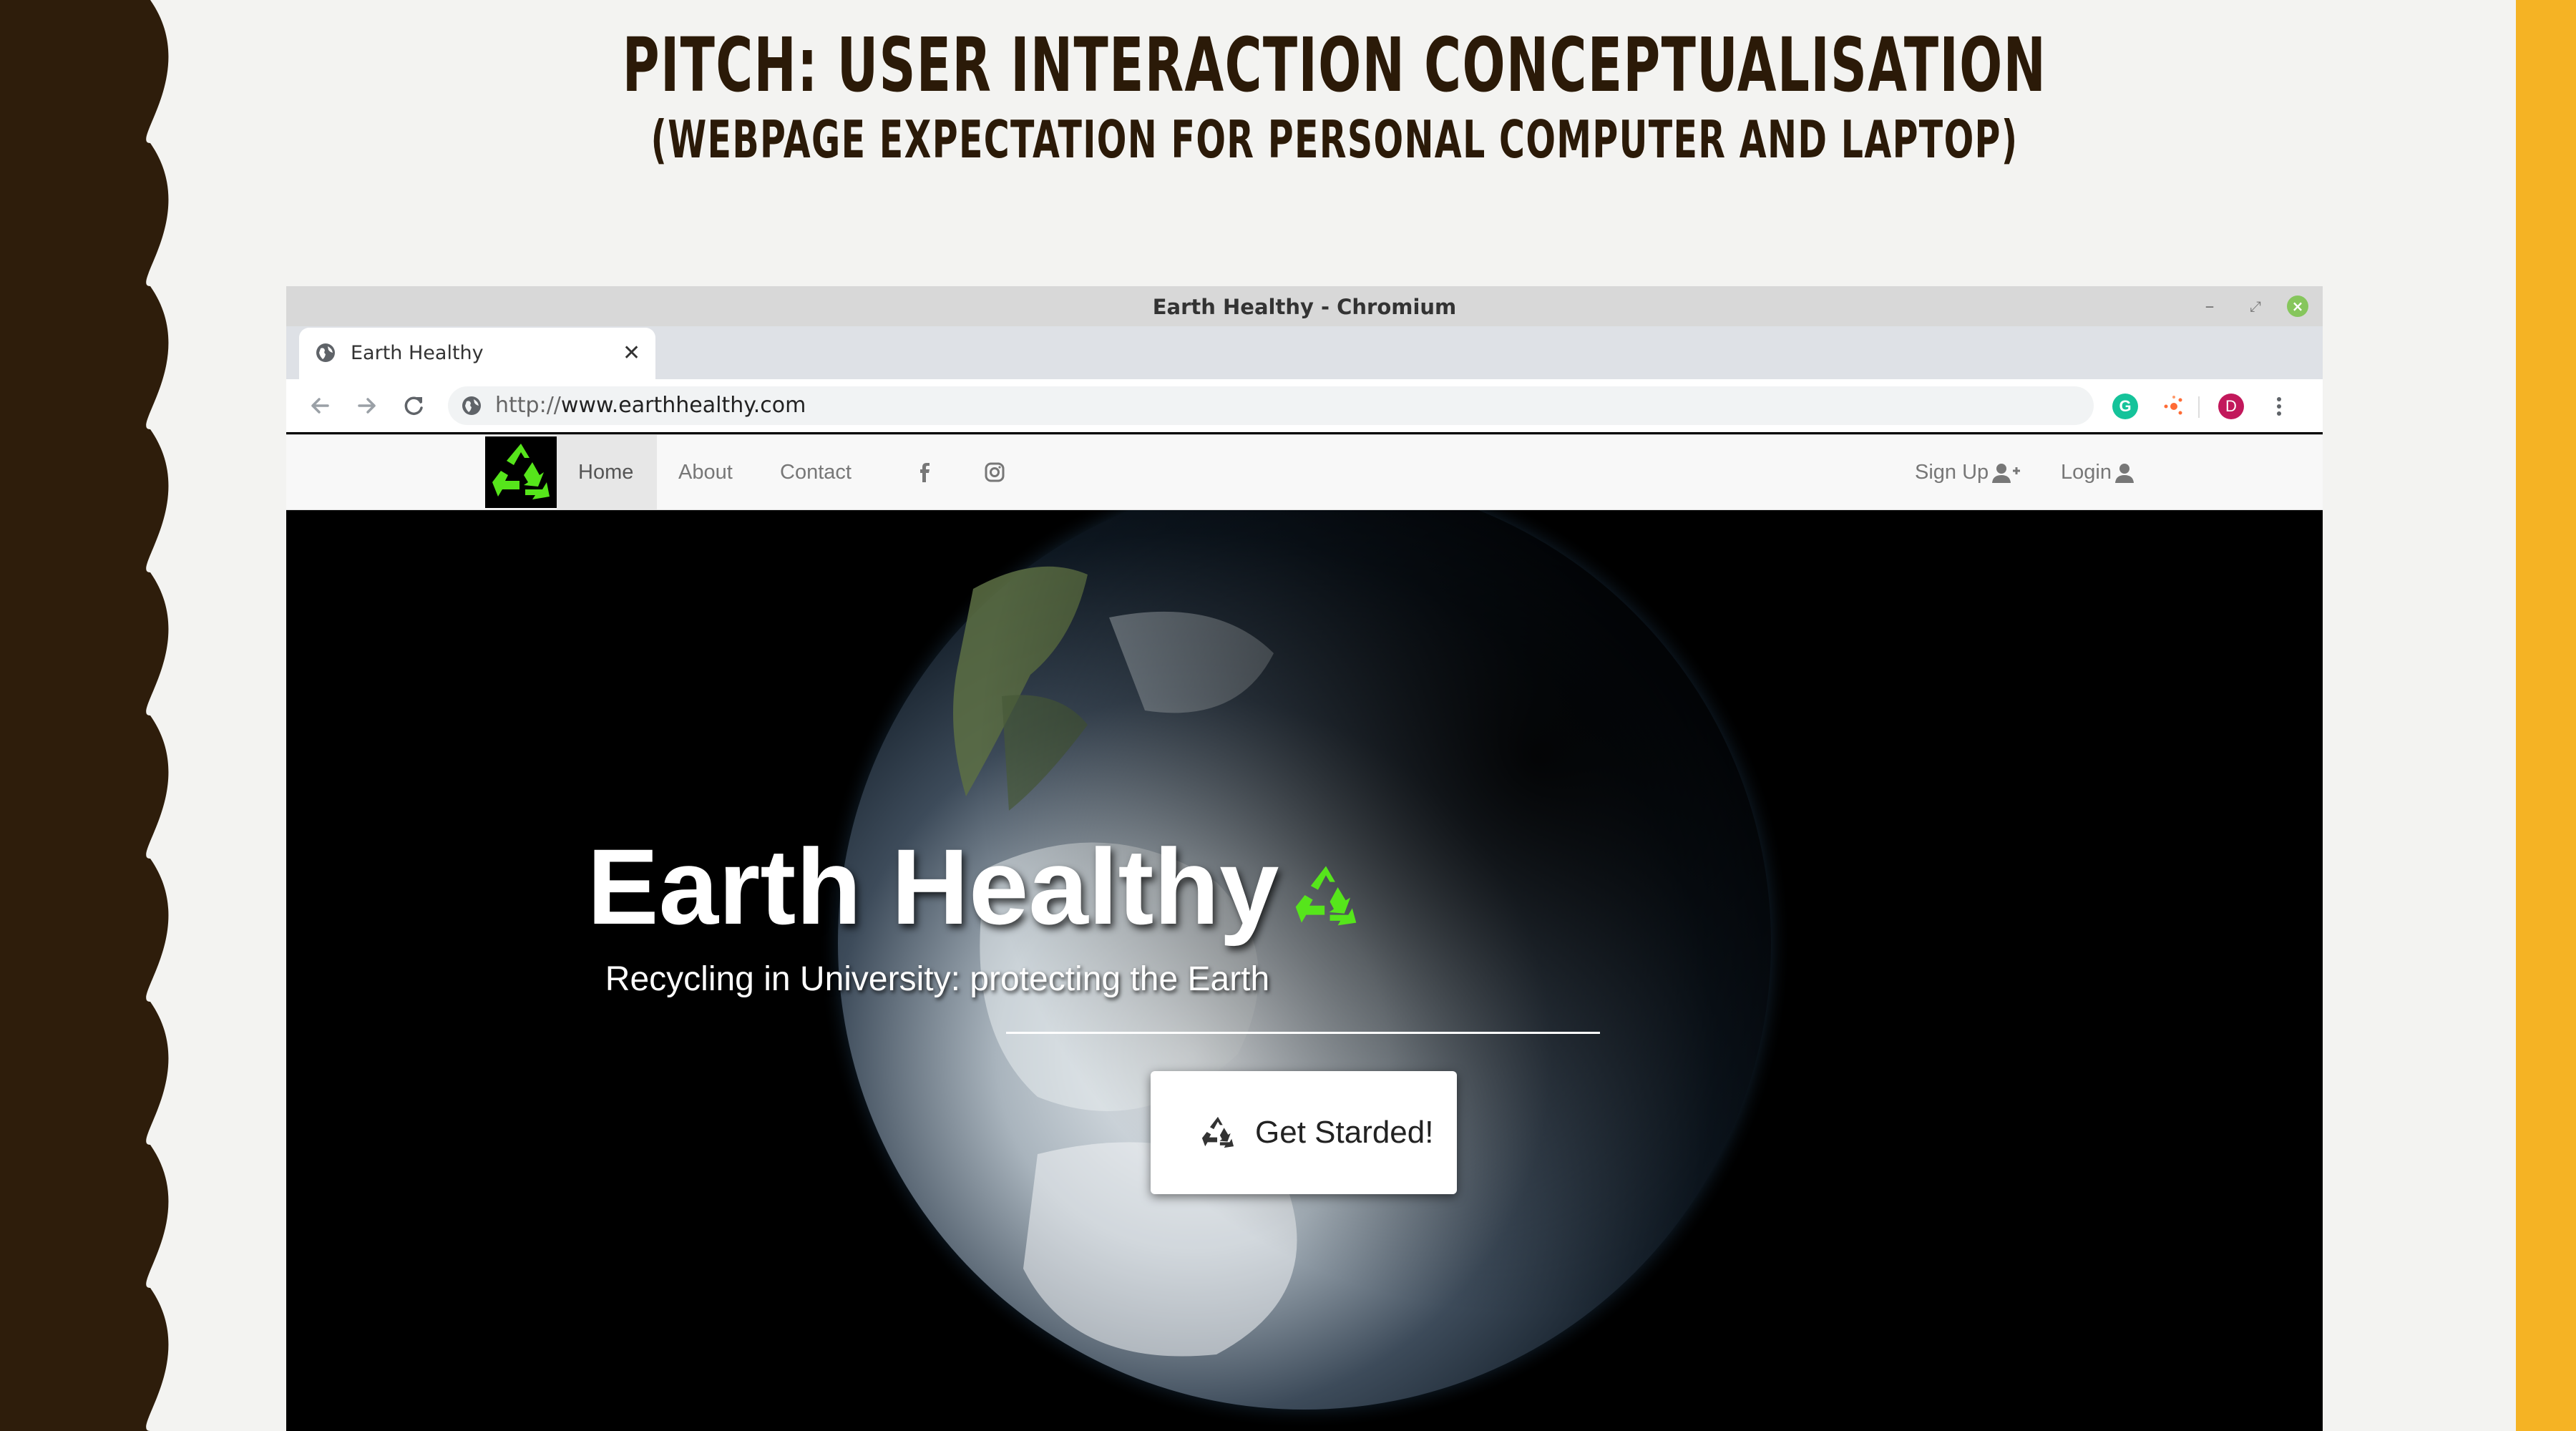 This screenshot has width=2576, height=1431. Describe the element at coordinates (1304, 472) in the screenshot. I see `site-navbar: Home About Contact Sign Up Login` at that location.